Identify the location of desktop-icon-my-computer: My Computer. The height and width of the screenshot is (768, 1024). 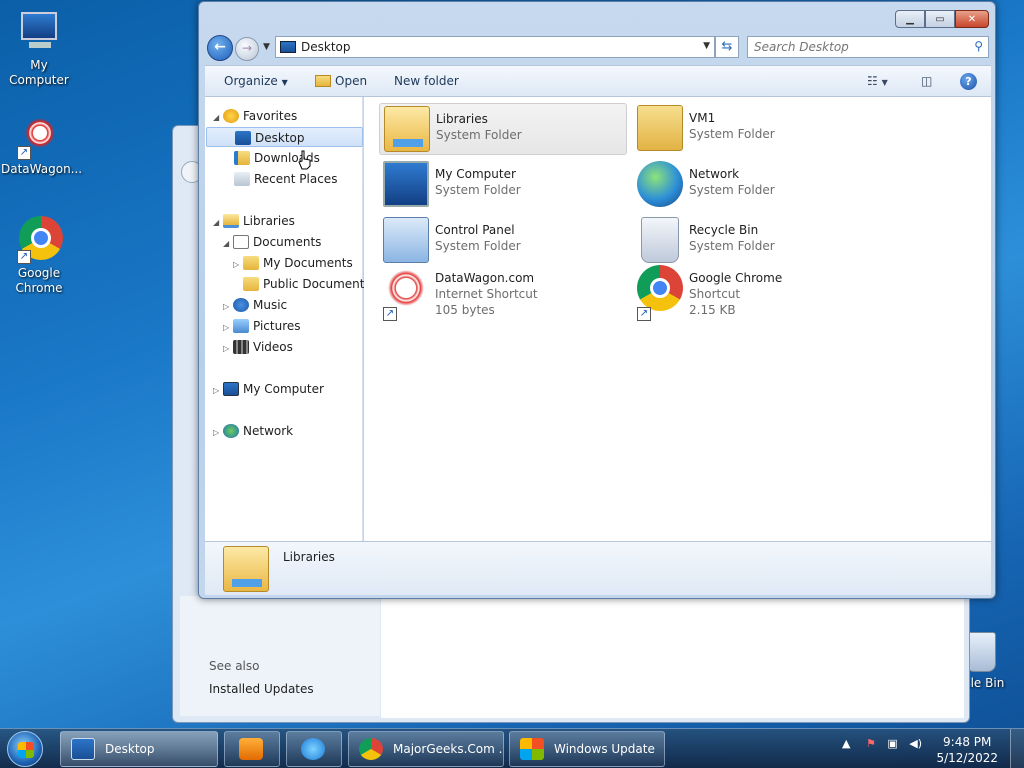
(39, 48).